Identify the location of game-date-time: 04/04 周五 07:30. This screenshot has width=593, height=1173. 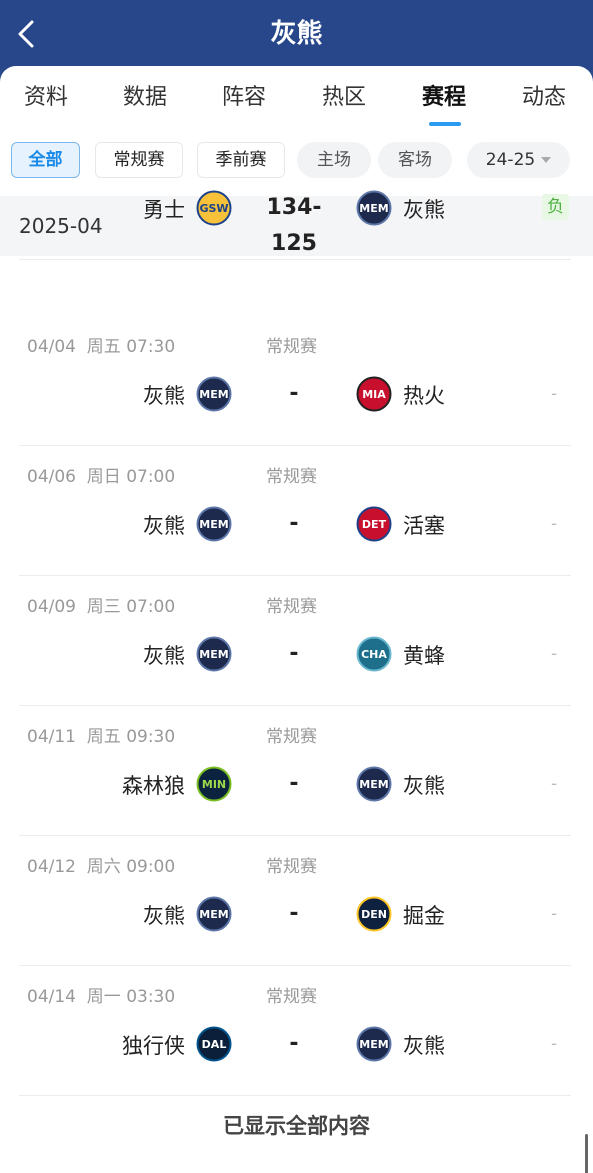
(101, 347).